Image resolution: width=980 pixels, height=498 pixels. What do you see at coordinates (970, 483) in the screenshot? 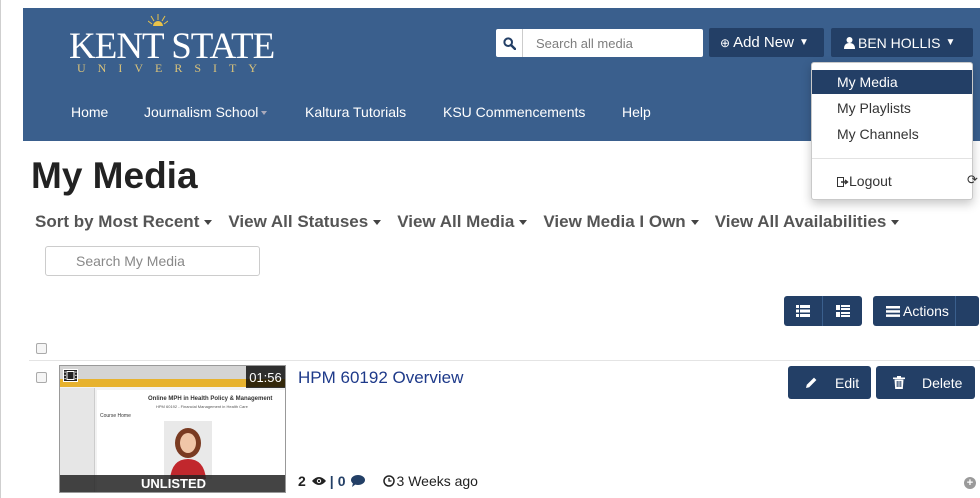
I see `expand-plus-icon: +` at bounding box center [970, 483].